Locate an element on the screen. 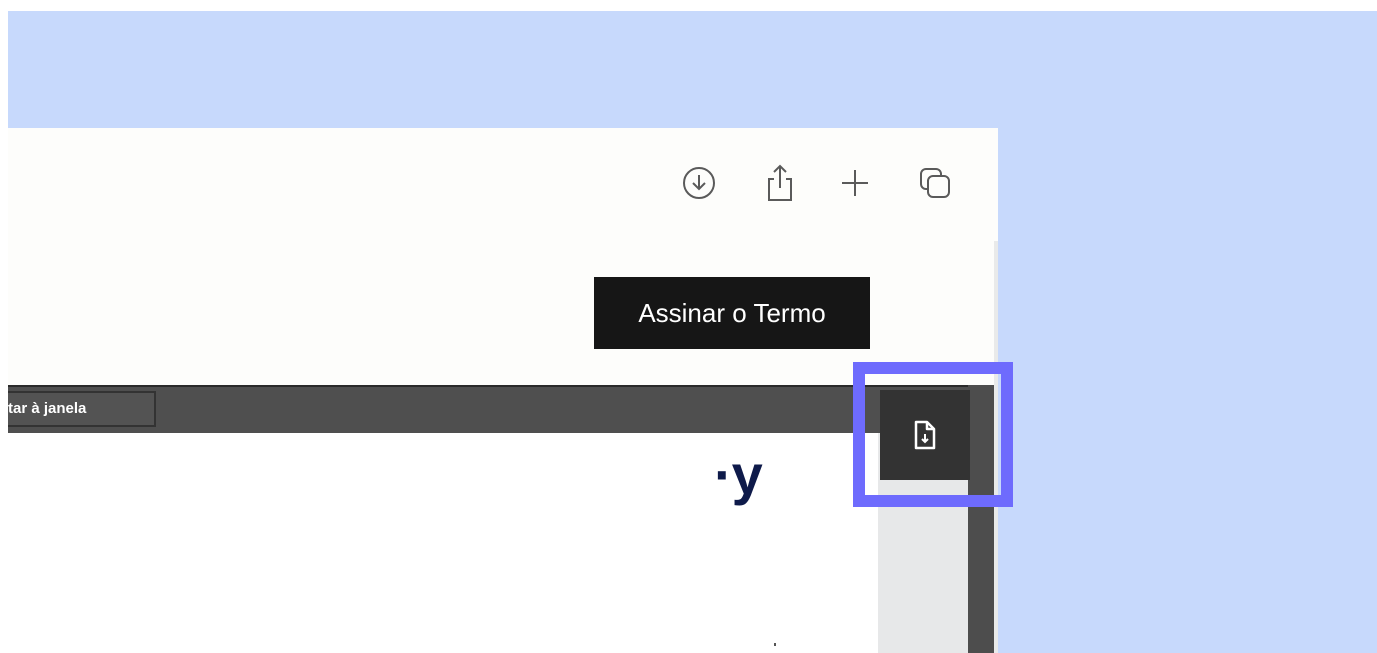  viewer-scrollbar is located at coordinates (981, 519).